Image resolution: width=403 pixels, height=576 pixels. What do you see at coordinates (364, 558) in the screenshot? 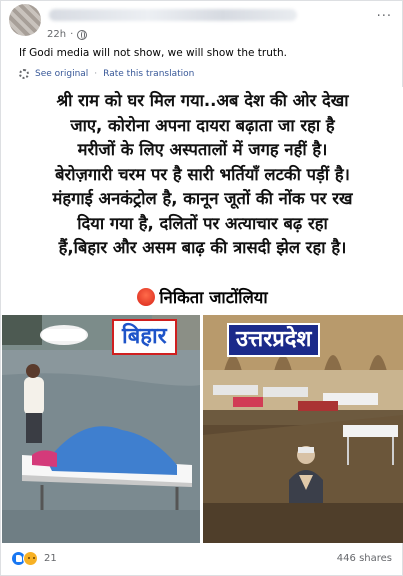
I see `shares-count: 446 shares` at bounding box center [364, 558].